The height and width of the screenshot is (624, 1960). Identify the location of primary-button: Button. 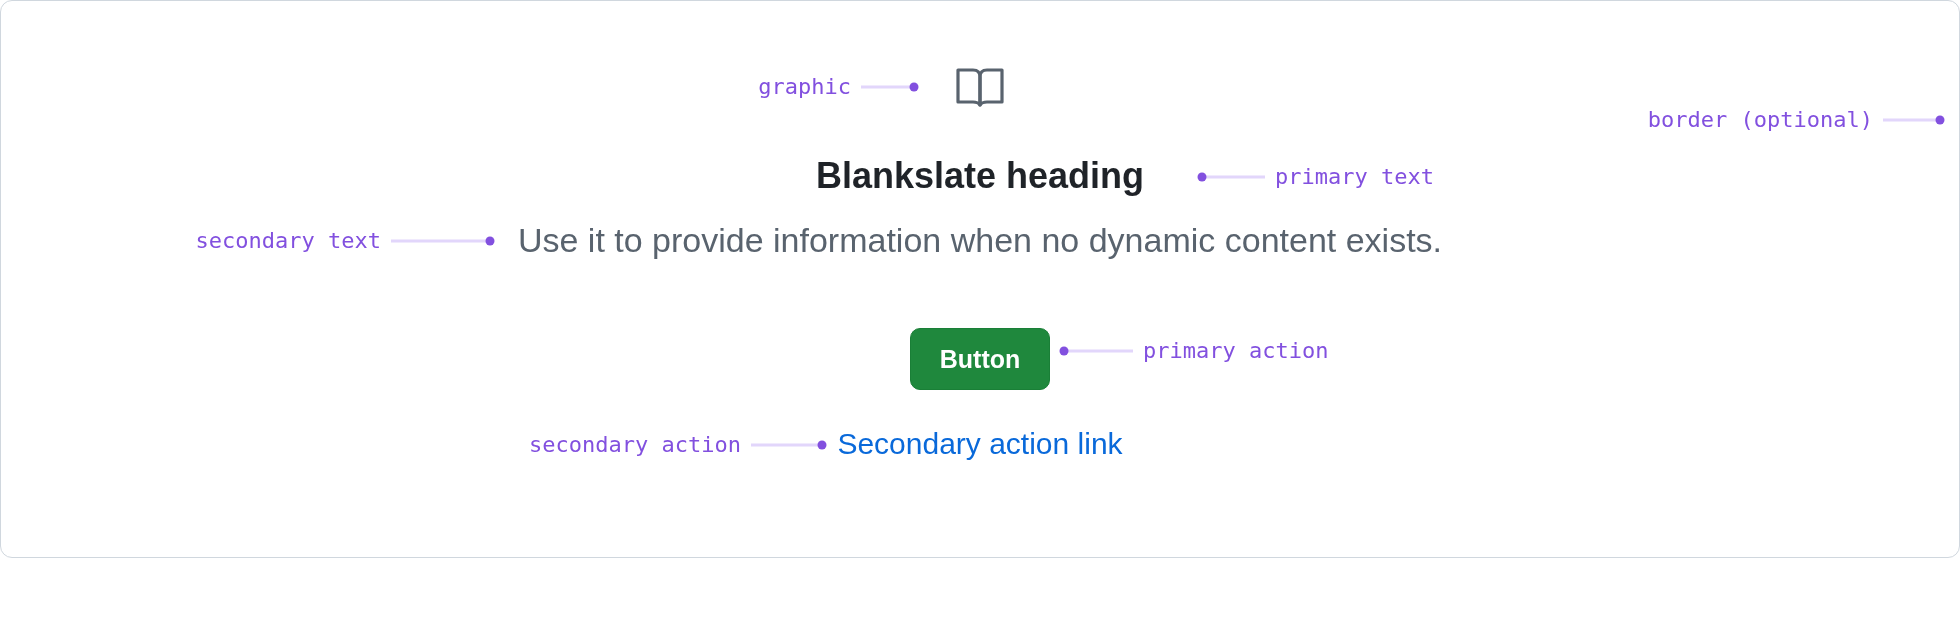
(980, 359).